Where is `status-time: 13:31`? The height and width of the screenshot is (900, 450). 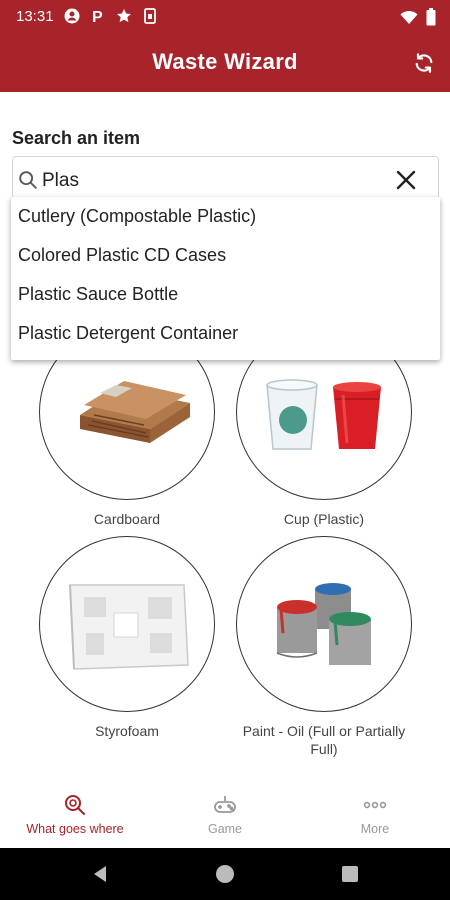
status-time: 13:31 is located at coordinates (35, 16).